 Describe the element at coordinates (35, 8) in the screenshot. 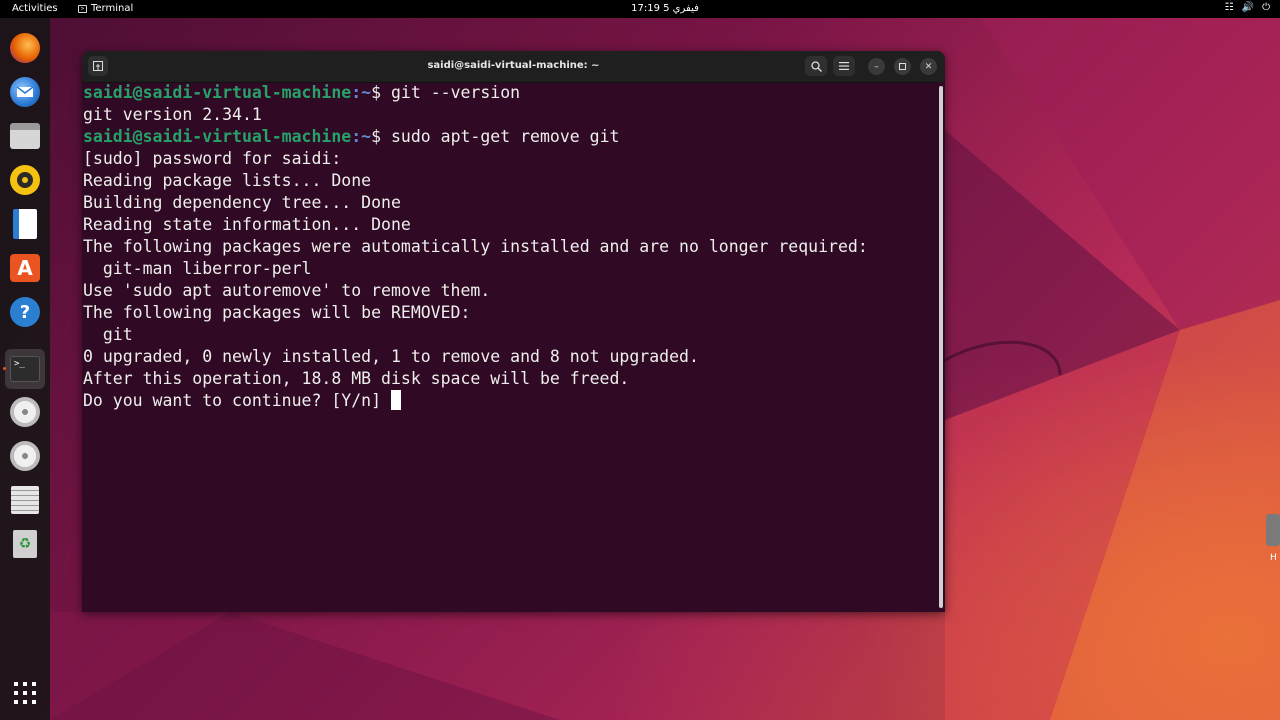

I see `activities-button: Activities` at that location.